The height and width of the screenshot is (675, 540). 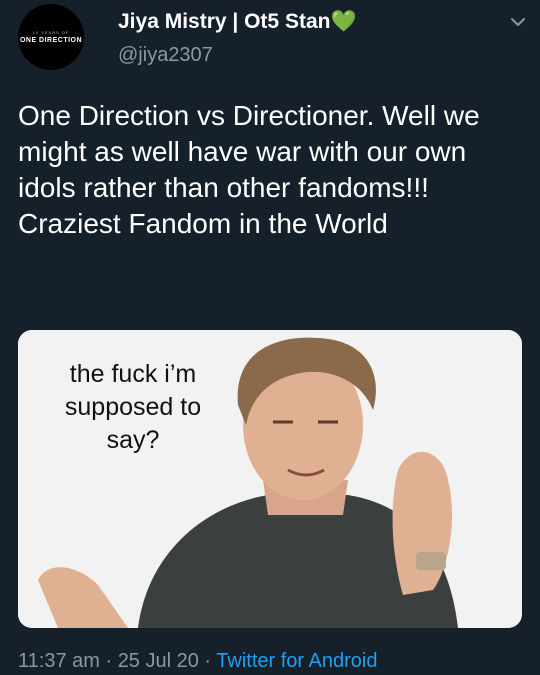 I want to click on display-name: Jiya Mistry | Ot5 Stan💚, so click(x=237, y=22).